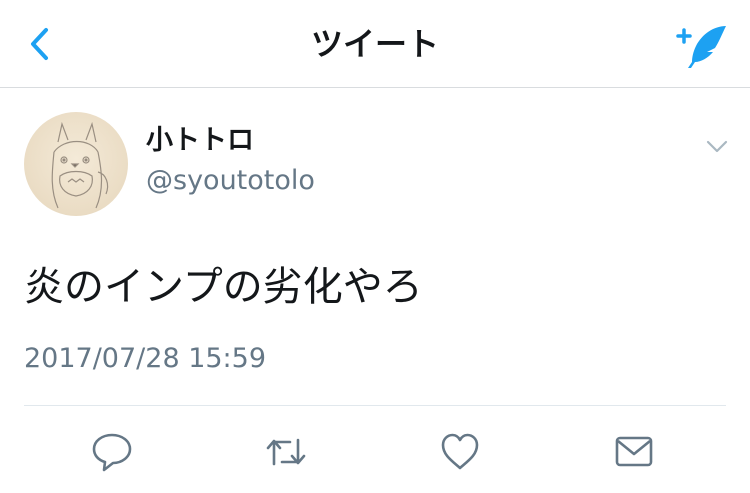 The image size is (750, 493). I want to click on compose-feather-icon, so click(701, 47).